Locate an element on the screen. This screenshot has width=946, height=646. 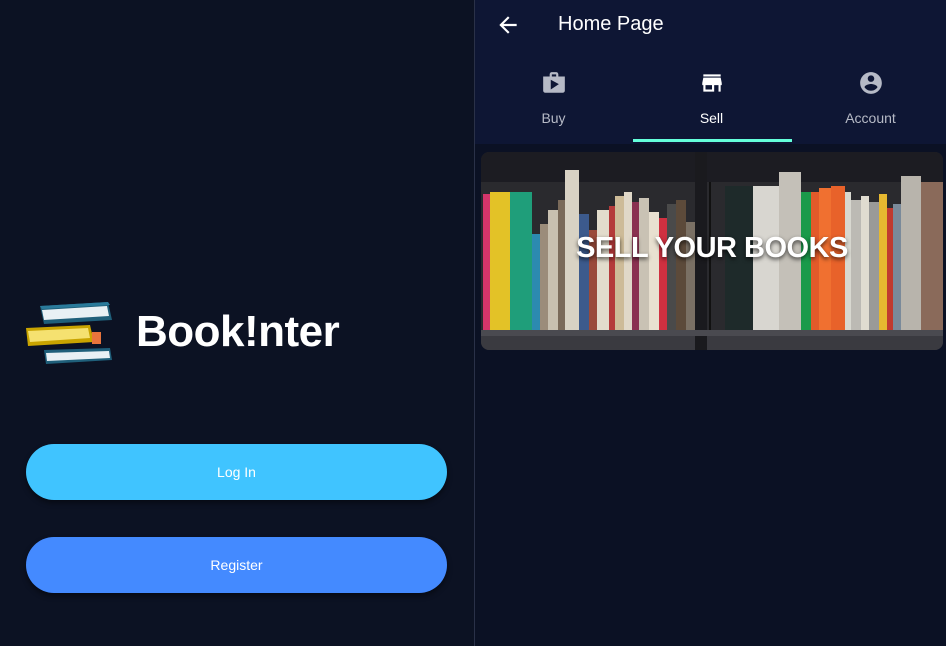
tab-buy-label: Buy is located at coordinates (553, 118).